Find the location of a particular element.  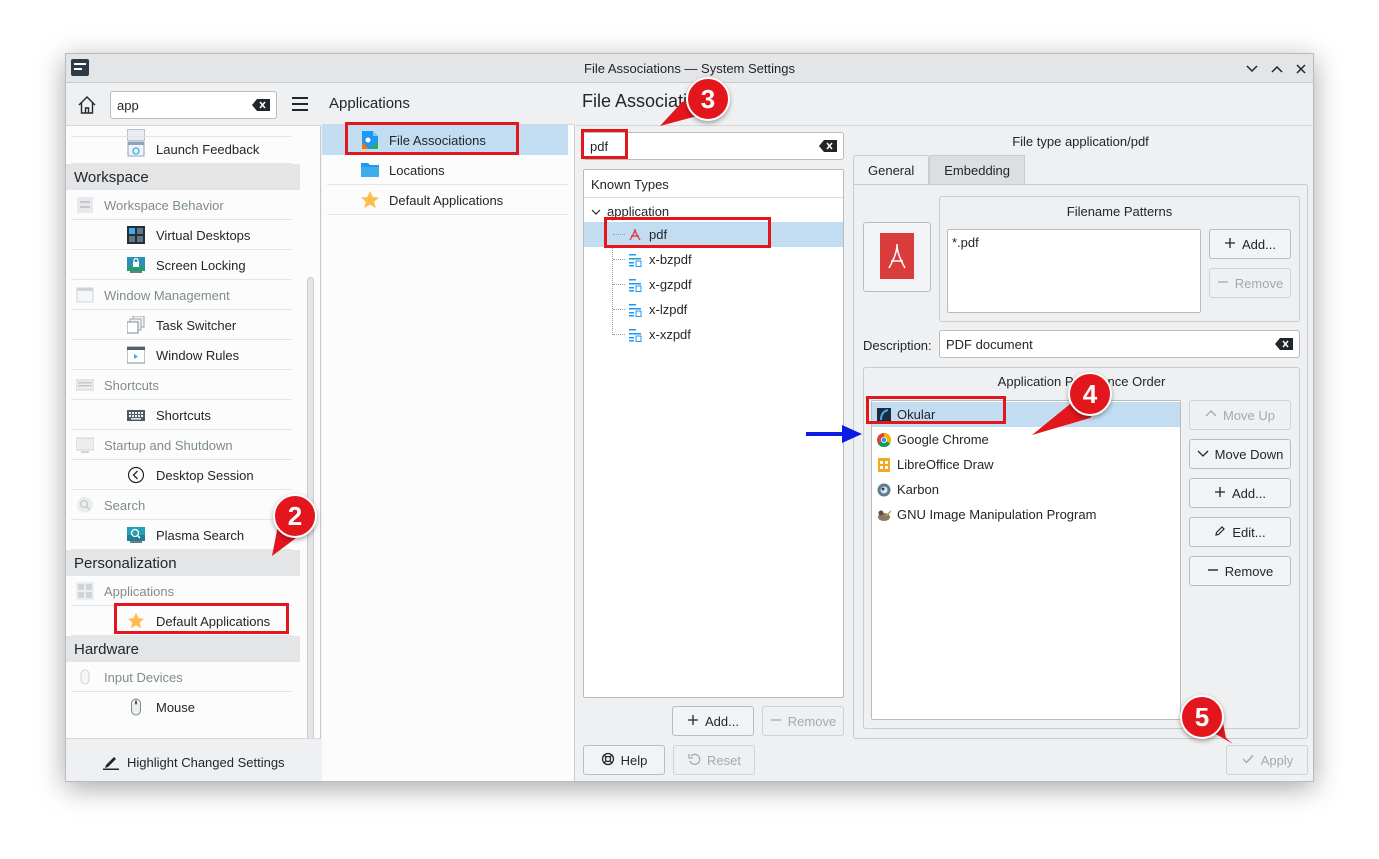

sidebar-item-window-rules: Window Rules is located at coordinates (183, 355).